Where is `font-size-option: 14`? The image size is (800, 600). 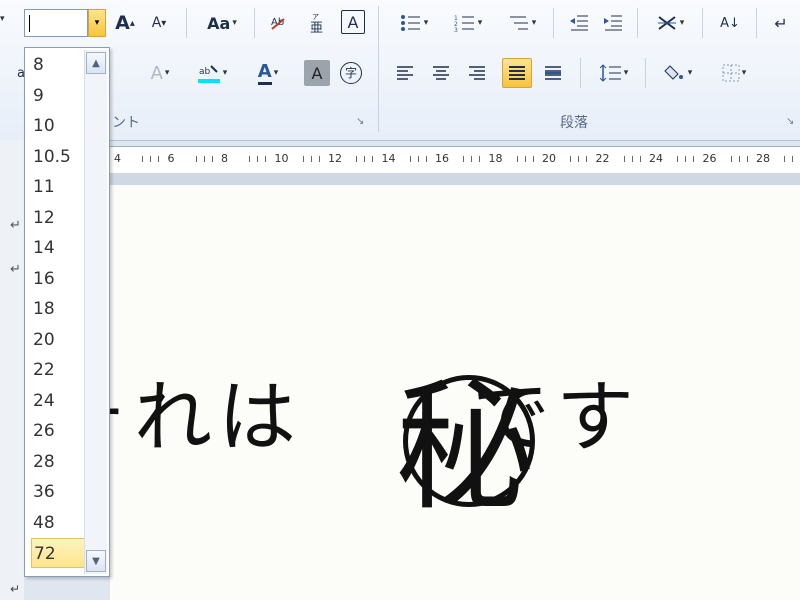
font-size-option: 14 is located at coordinates (58, 248).